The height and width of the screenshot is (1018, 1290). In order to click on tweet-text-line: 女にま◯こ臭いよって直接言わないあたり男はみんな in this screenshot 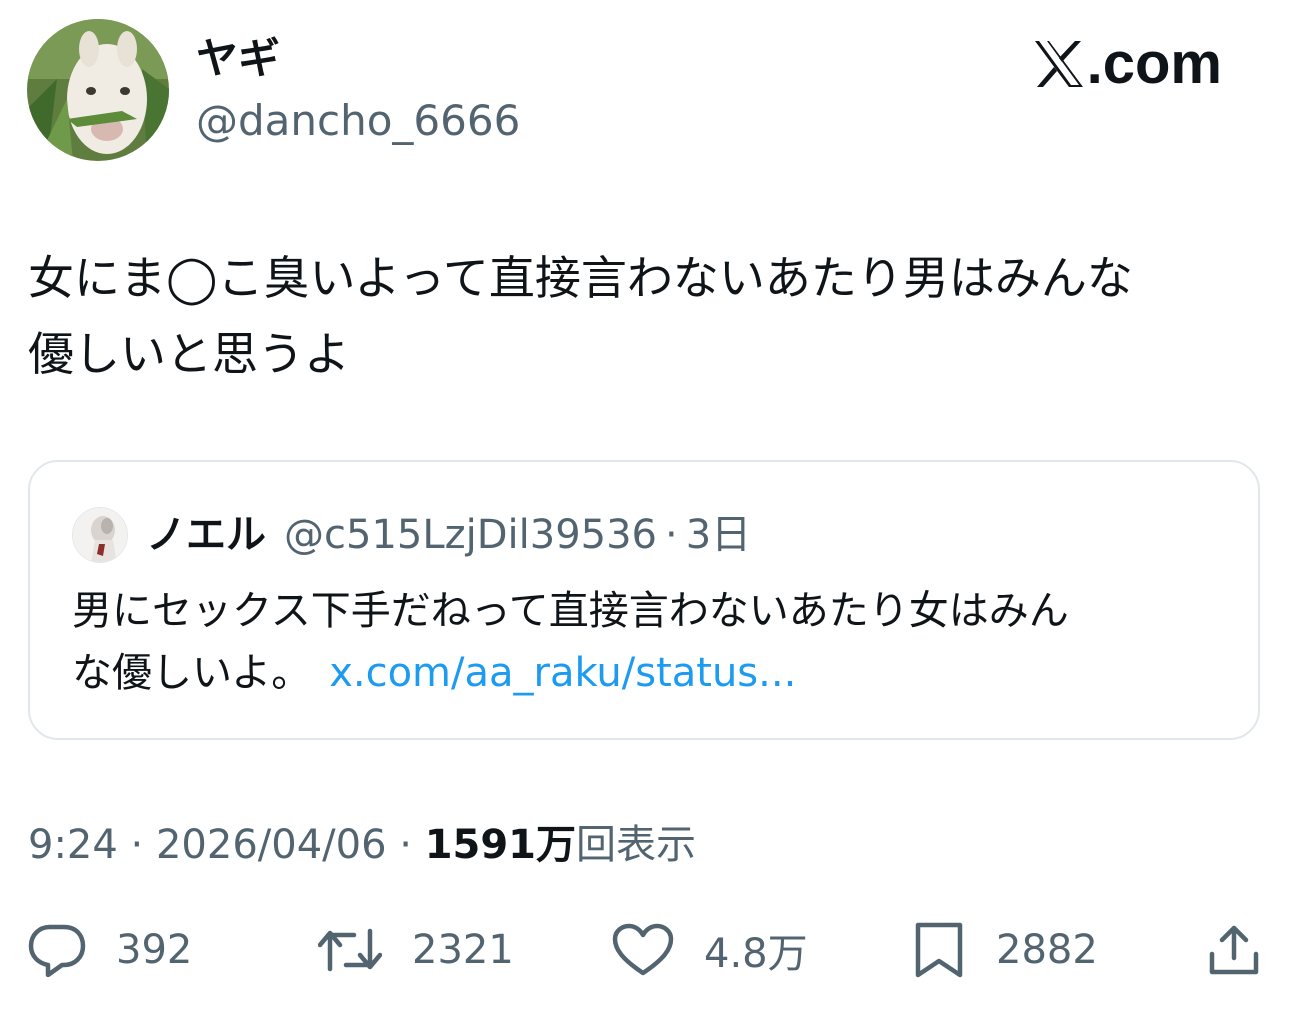, I will do `click(580, 278)`.